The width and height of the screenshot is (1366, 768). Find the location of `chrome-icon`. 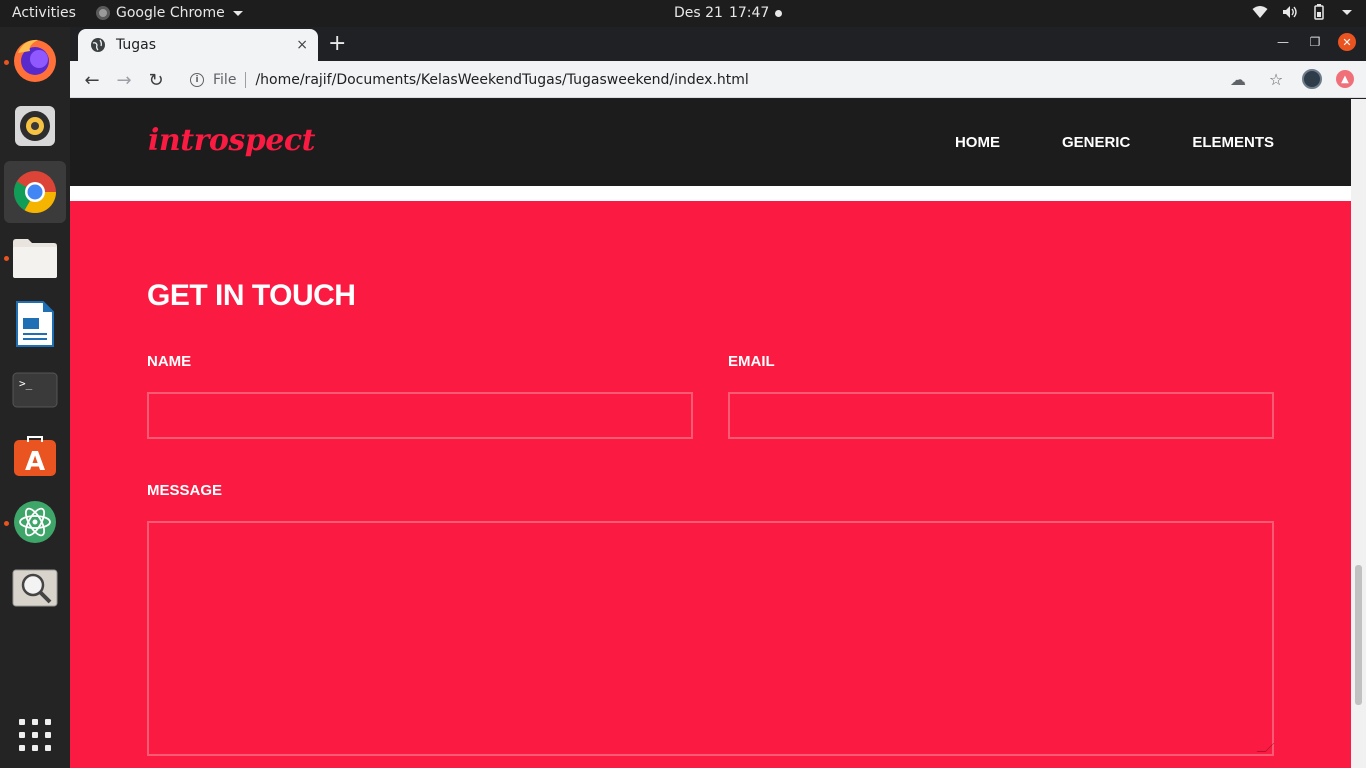

chrome-icon is located at coordinates (35, 192).